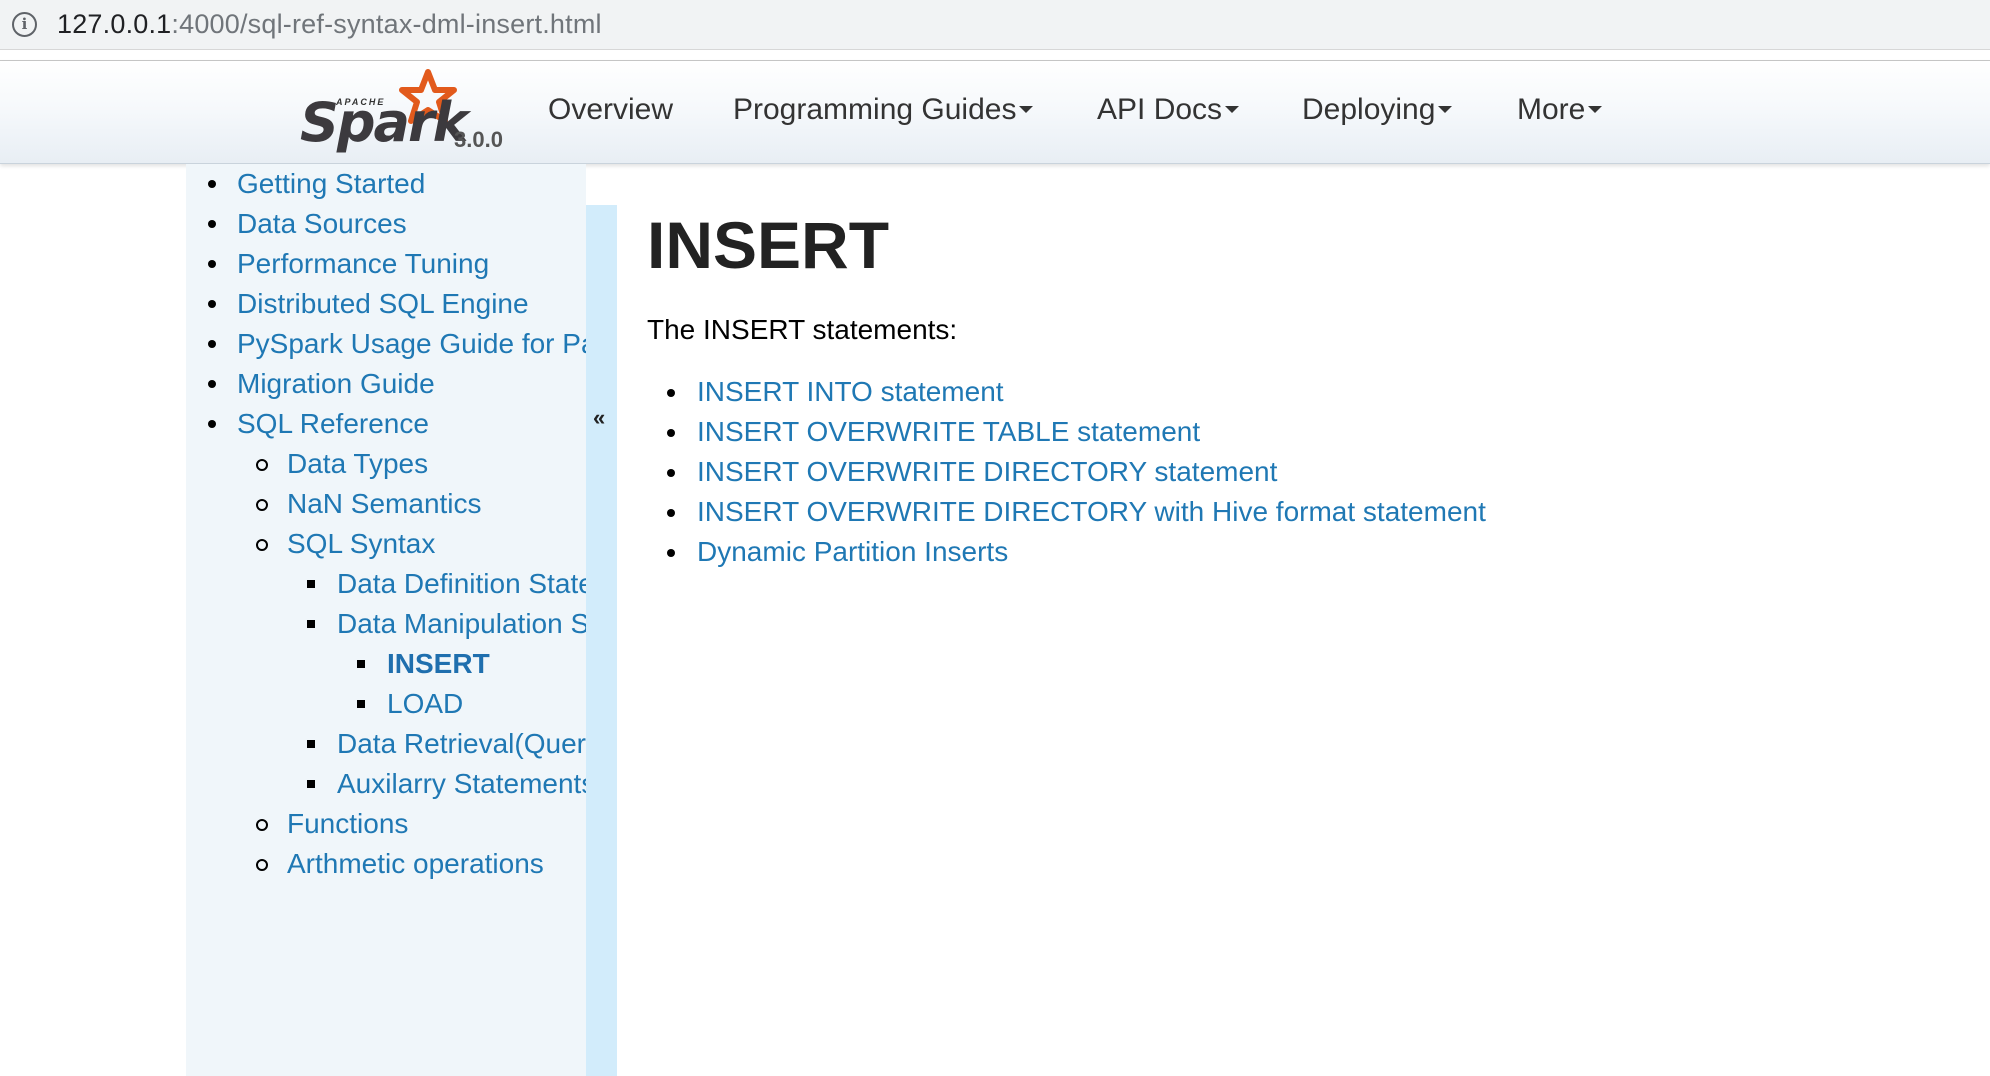  What do you see at coordinates (347, 823) in the screenshot?
I see `sidebar-link-functions: Functions` at bounding box center [347, 823].